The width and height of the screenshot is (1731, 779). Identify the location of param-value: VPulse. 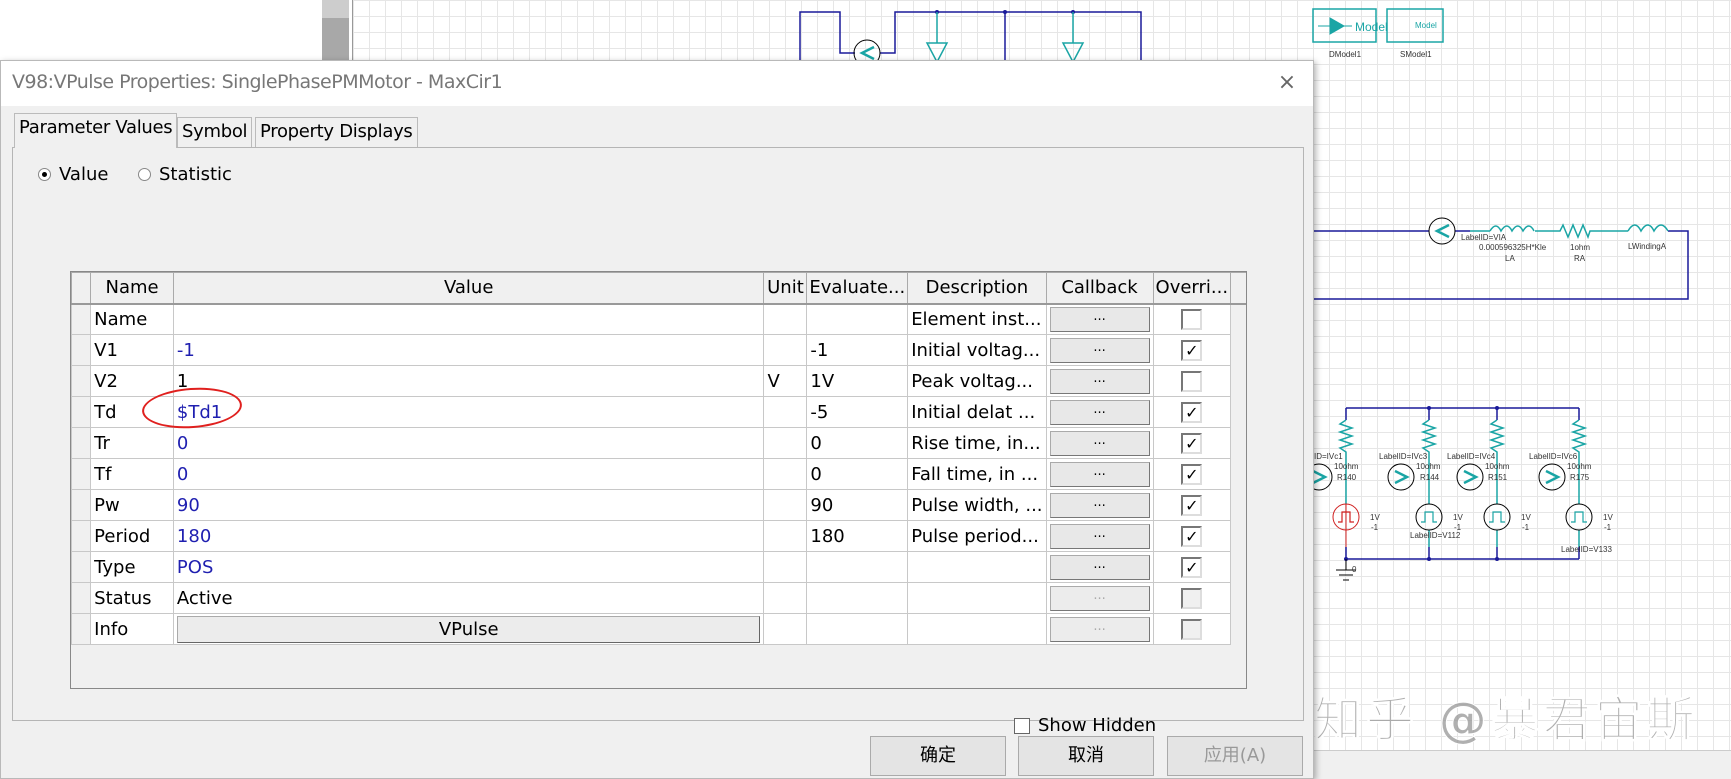
(468, 629).